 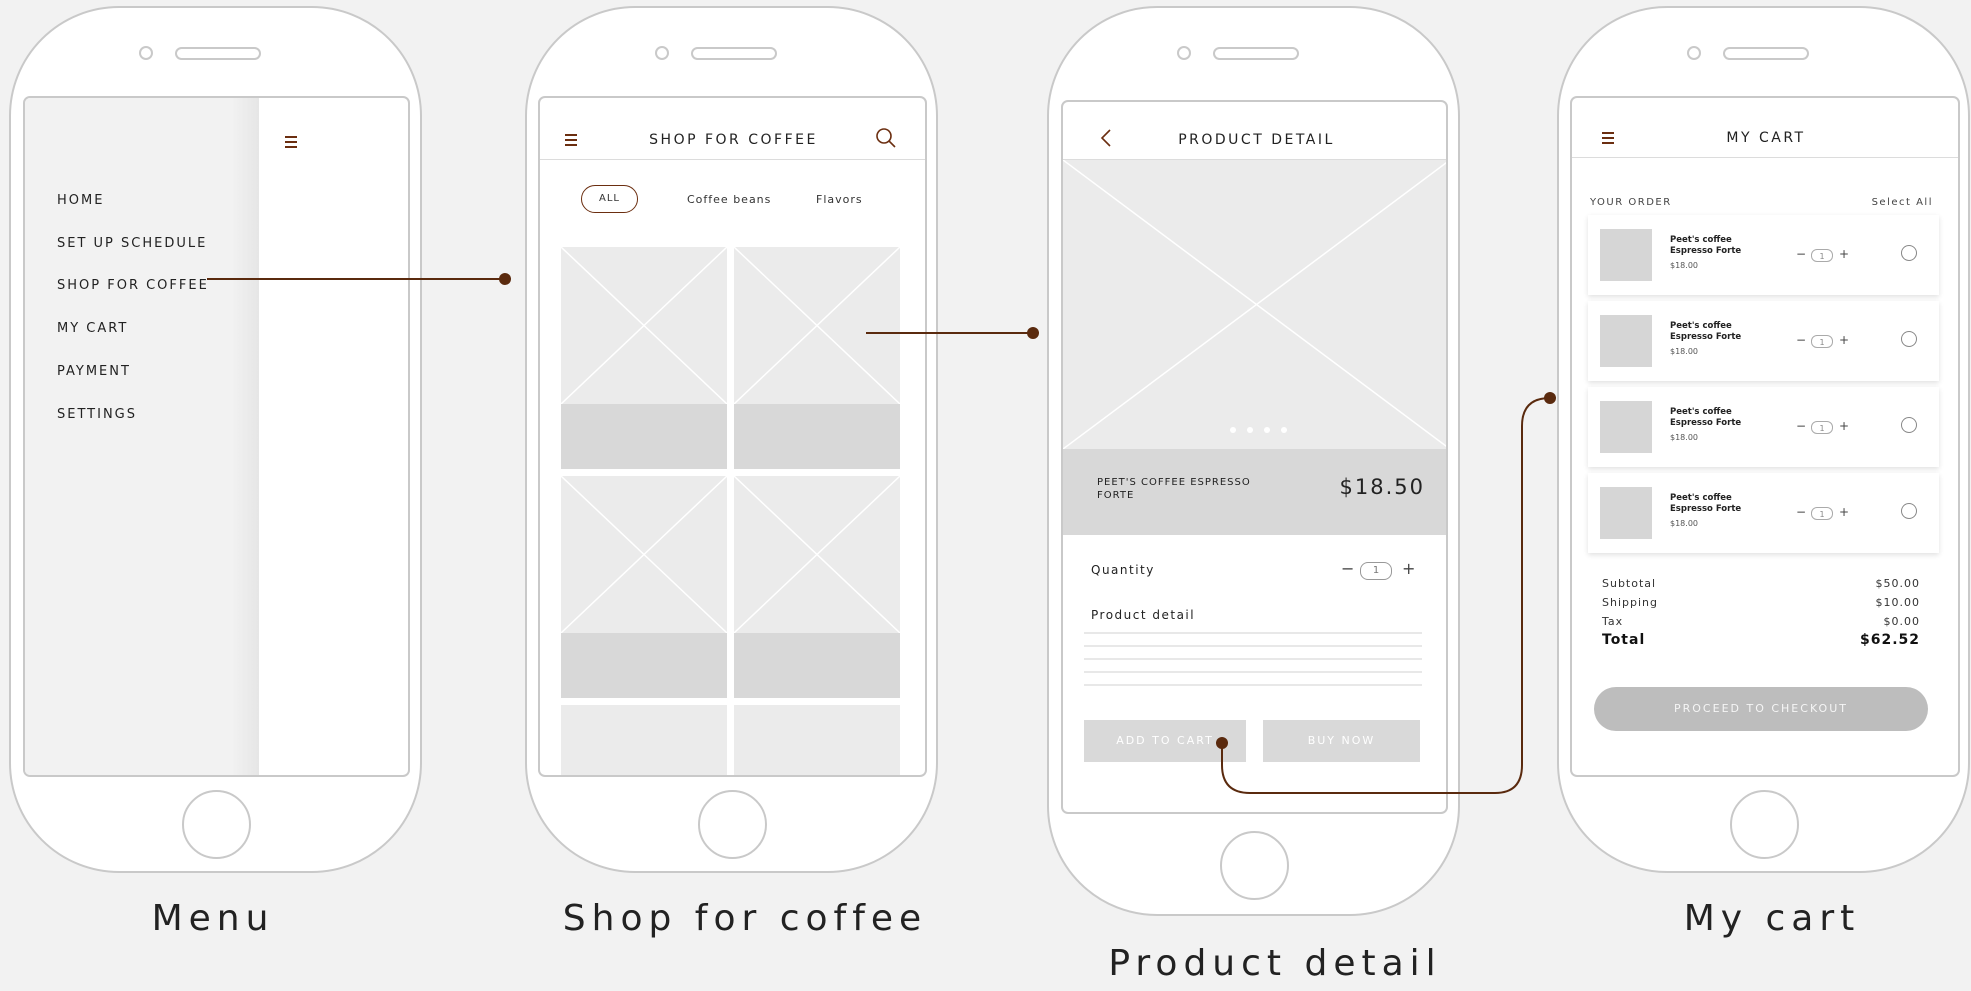 What do you see at coordinates (1766, 138) in the screenshot?
I see `page-title: MY CART` at bounding box center [1766, 138].